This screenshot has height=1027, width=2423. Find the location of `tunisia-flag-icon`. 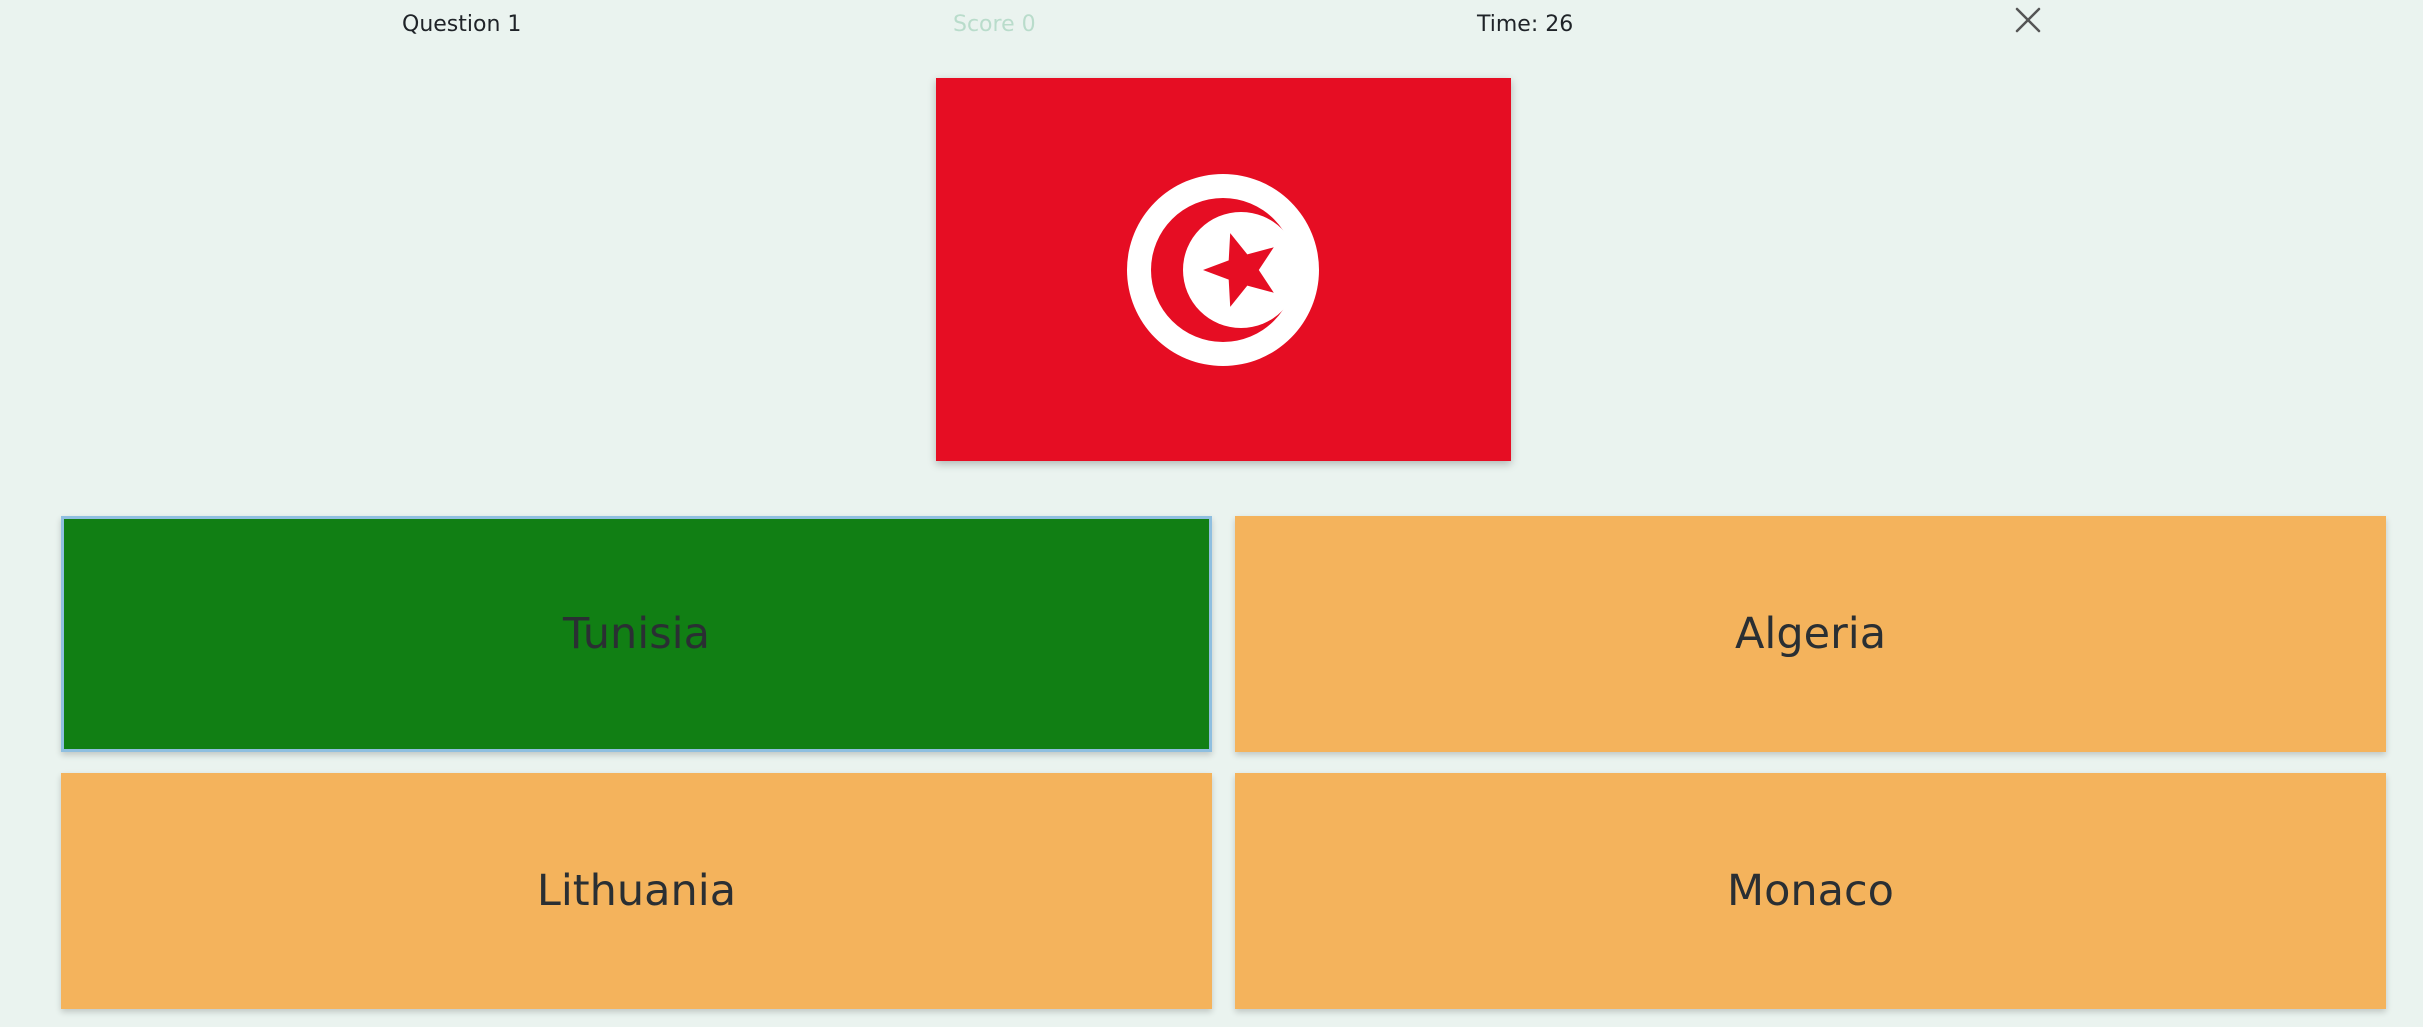

tunisia-flag-icon is located at coordinates (1223, 269).